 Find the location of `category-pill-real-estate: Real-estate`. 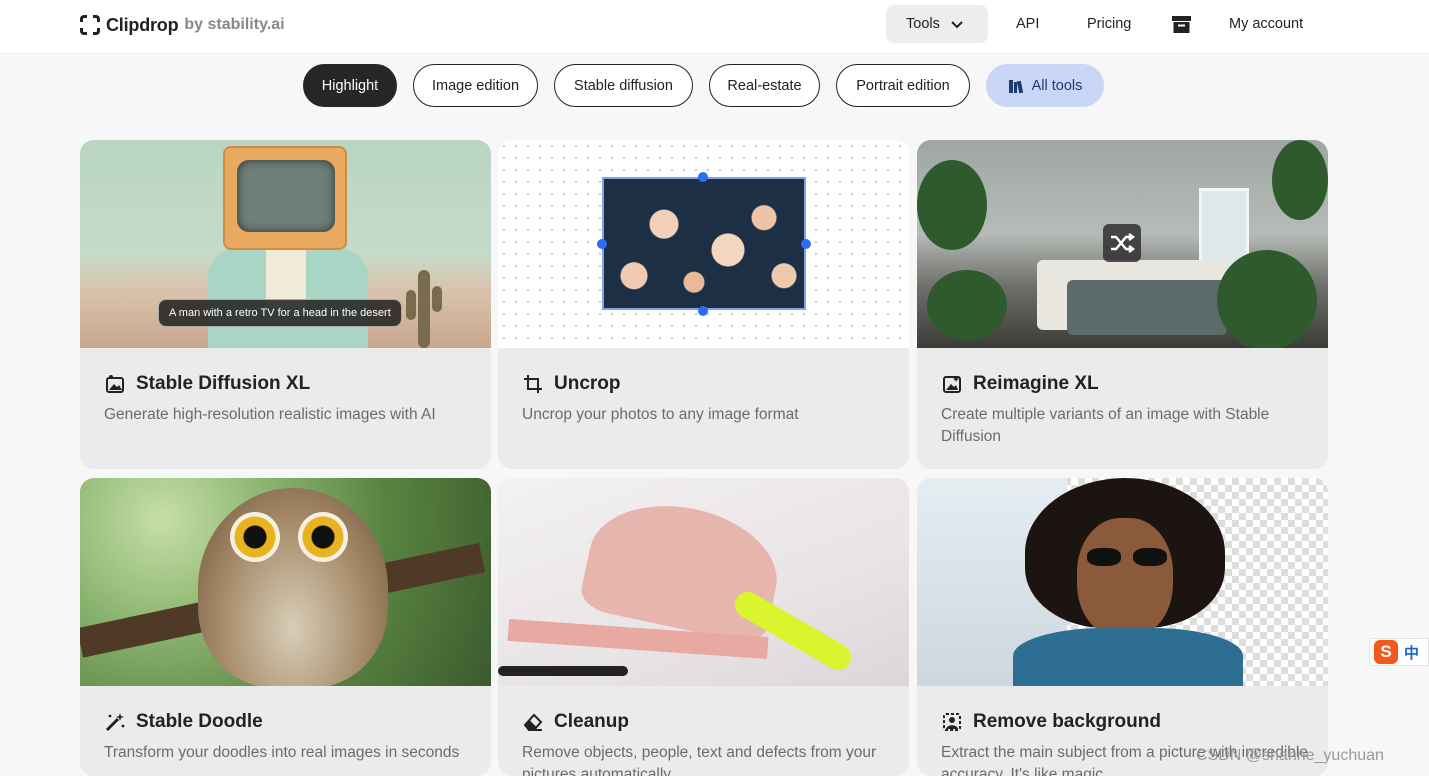

category-pill-real-estate: Real-estate is located at coordinates (764, 85).